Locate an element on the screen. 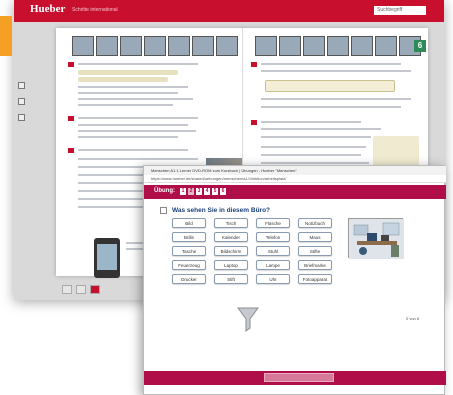 This screenshot has width=453, height=395. funnel-icon is located at coordinates (248, 319).